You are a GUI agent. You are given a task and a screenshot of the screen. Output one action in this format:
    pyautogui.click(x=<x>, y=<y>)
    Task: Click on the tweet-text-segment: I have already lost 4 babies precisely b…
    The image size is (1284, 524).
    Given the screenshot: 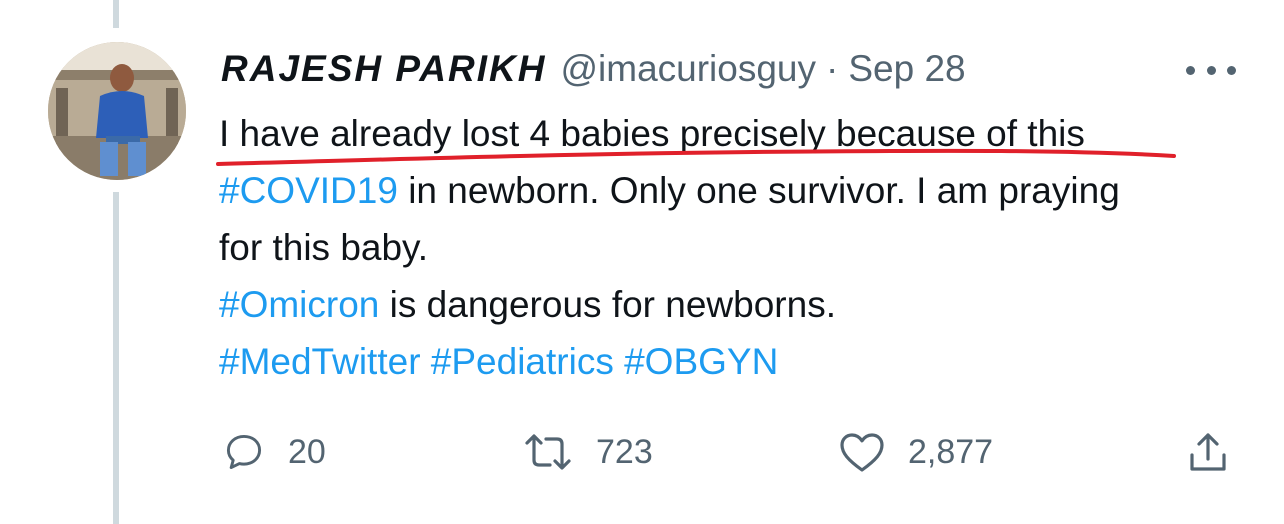 What is the action you would take?
    pyautogui.click(x=652, y=133)
    